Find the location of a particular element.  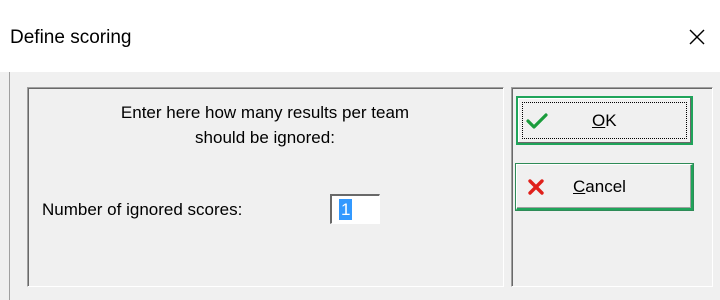

x-mark-icon is located at coordinates (536, 187).